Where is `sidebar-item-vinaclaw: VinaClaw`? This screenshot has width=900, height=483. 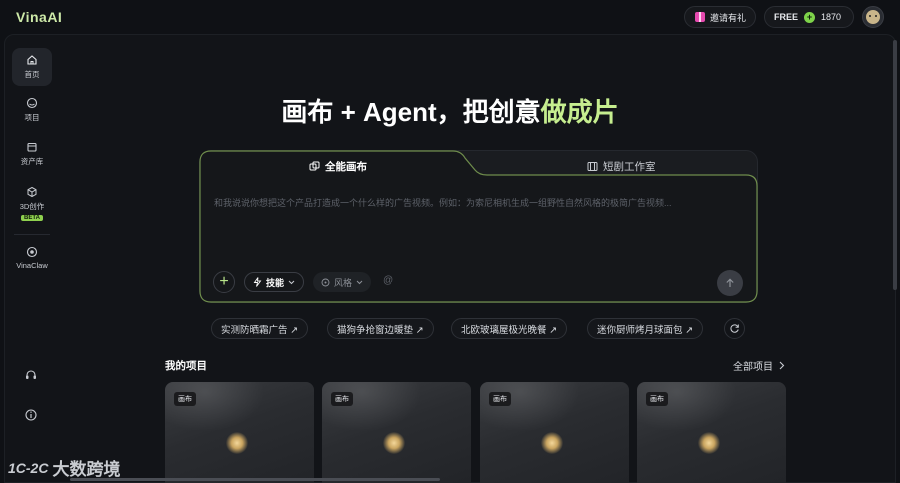
sidebar-item-vinaclaw: VinaClaw is located at coordinates (32, 258).